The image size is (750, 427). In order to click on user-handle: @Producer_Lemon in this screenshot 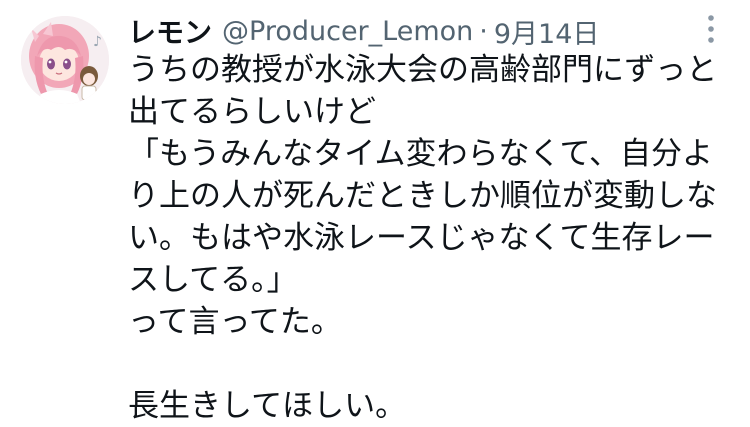, I will do `click(347, 31)`.